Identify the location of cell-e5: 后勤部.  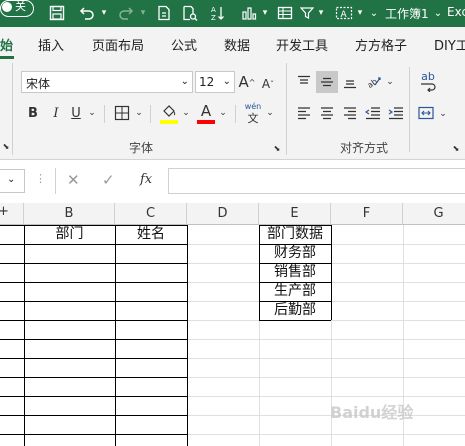
(295, 311).